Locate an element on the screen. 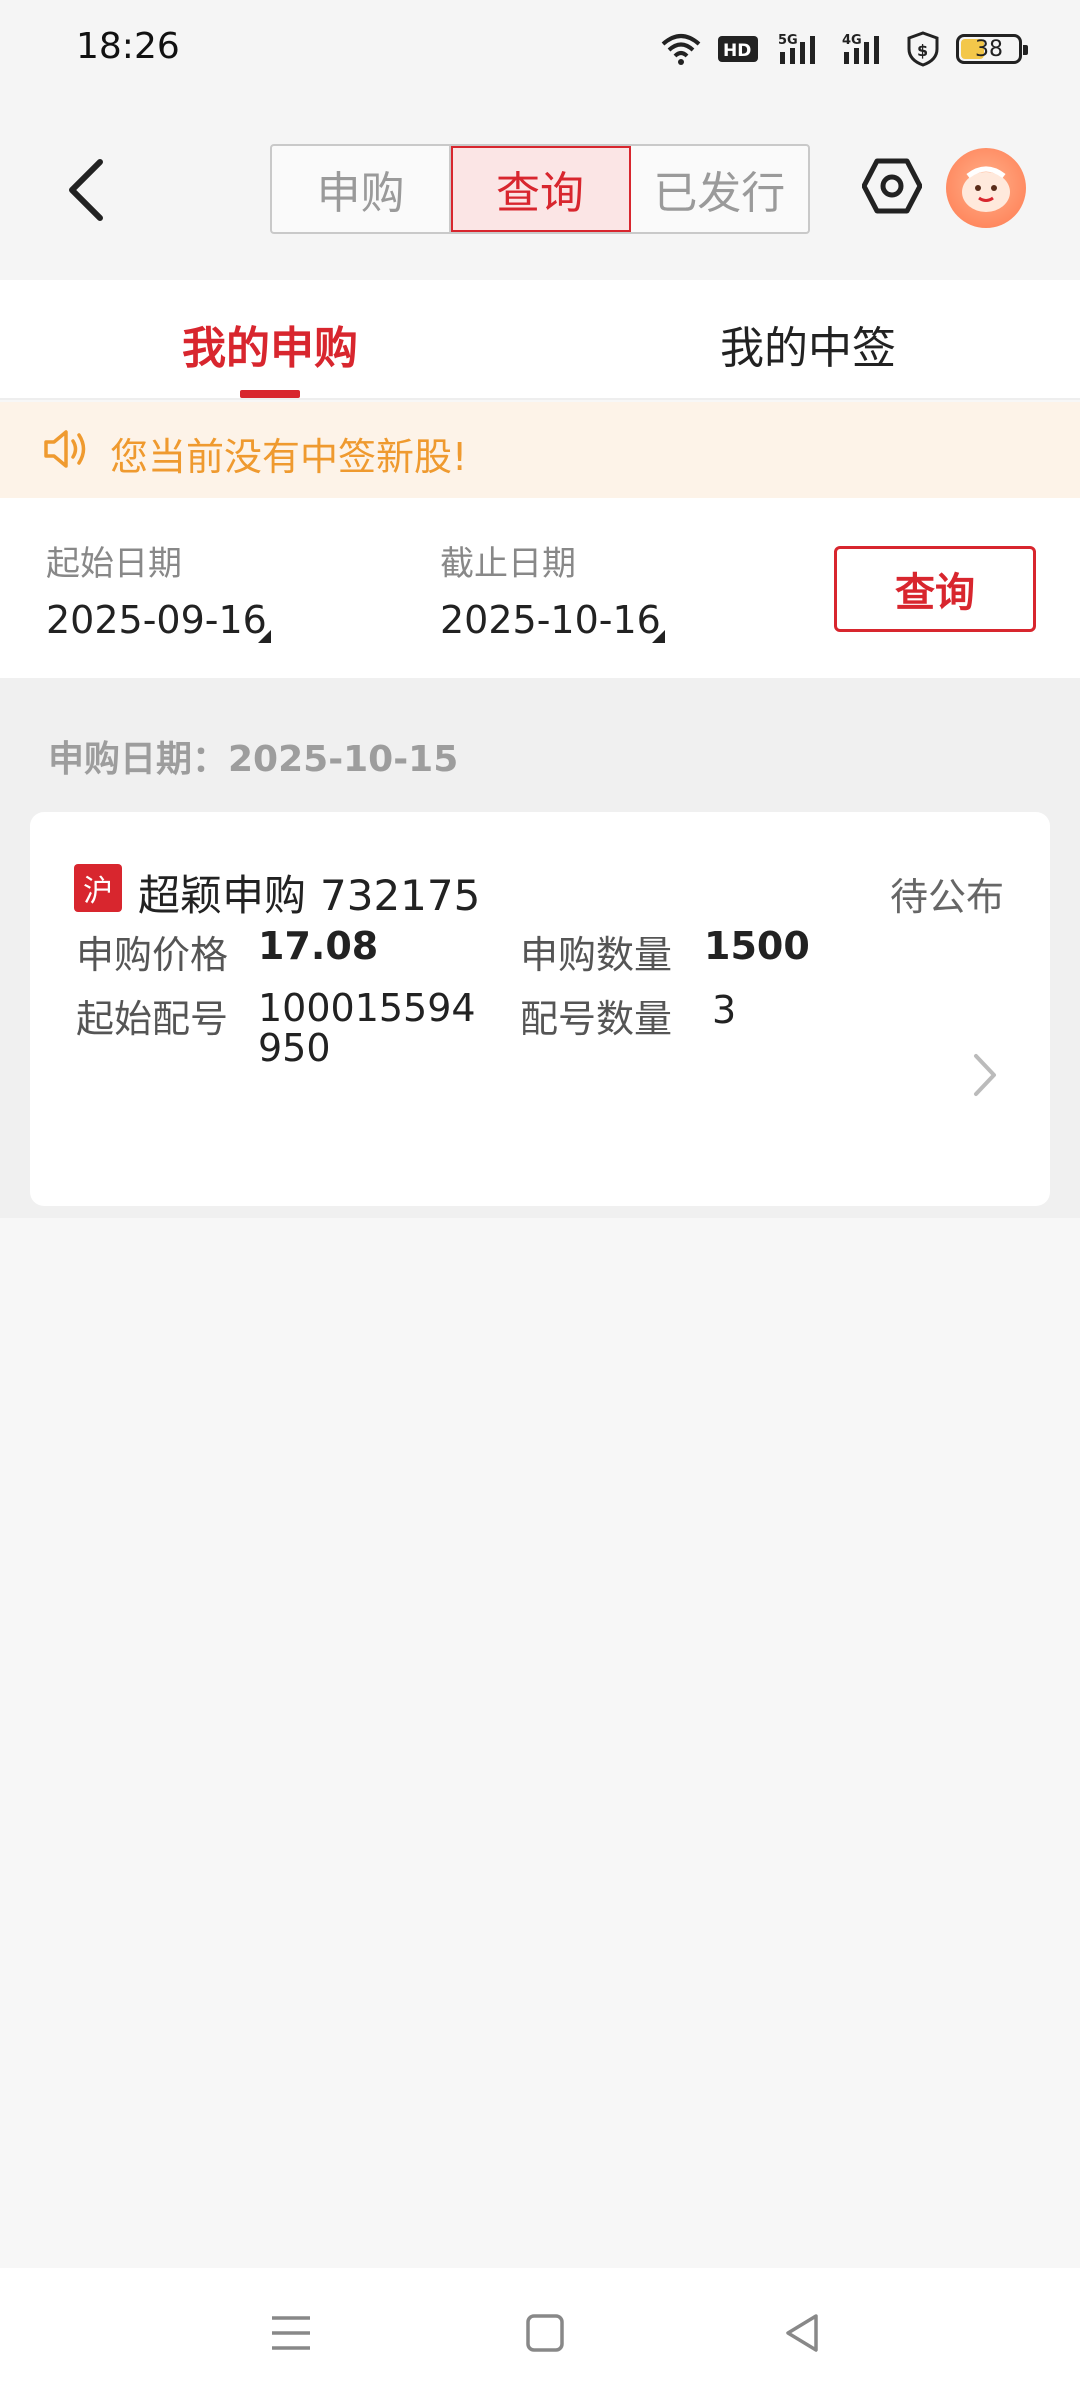 This screenshot has height=2400, width=1080. signal-5g-icon: 5G is located at coordinates (802, 49).